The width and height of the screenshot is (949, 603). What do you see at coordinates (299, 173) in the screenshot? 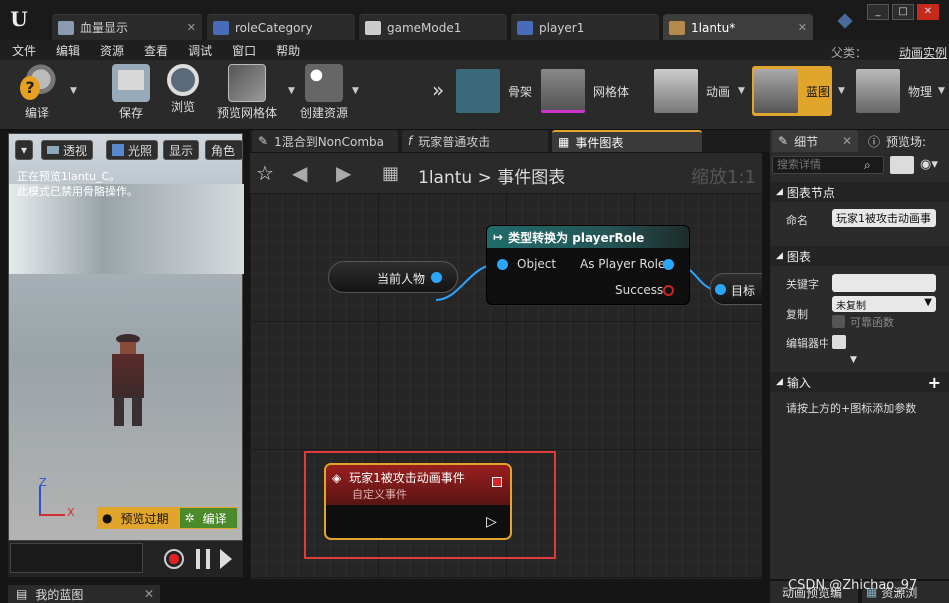
I see `back-arrow-icon: ◀` at bounding box center [299, 173].